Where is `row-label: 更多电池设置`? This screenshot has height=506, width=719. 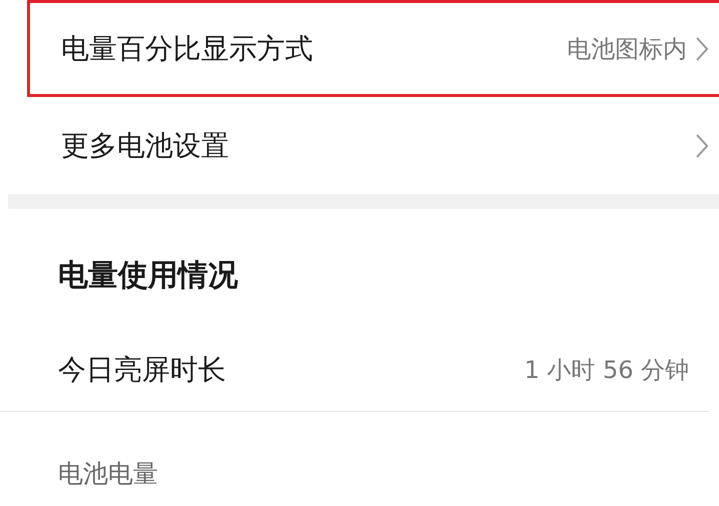 row-label: 更多电池设置 is located at coordinates (145, 146).